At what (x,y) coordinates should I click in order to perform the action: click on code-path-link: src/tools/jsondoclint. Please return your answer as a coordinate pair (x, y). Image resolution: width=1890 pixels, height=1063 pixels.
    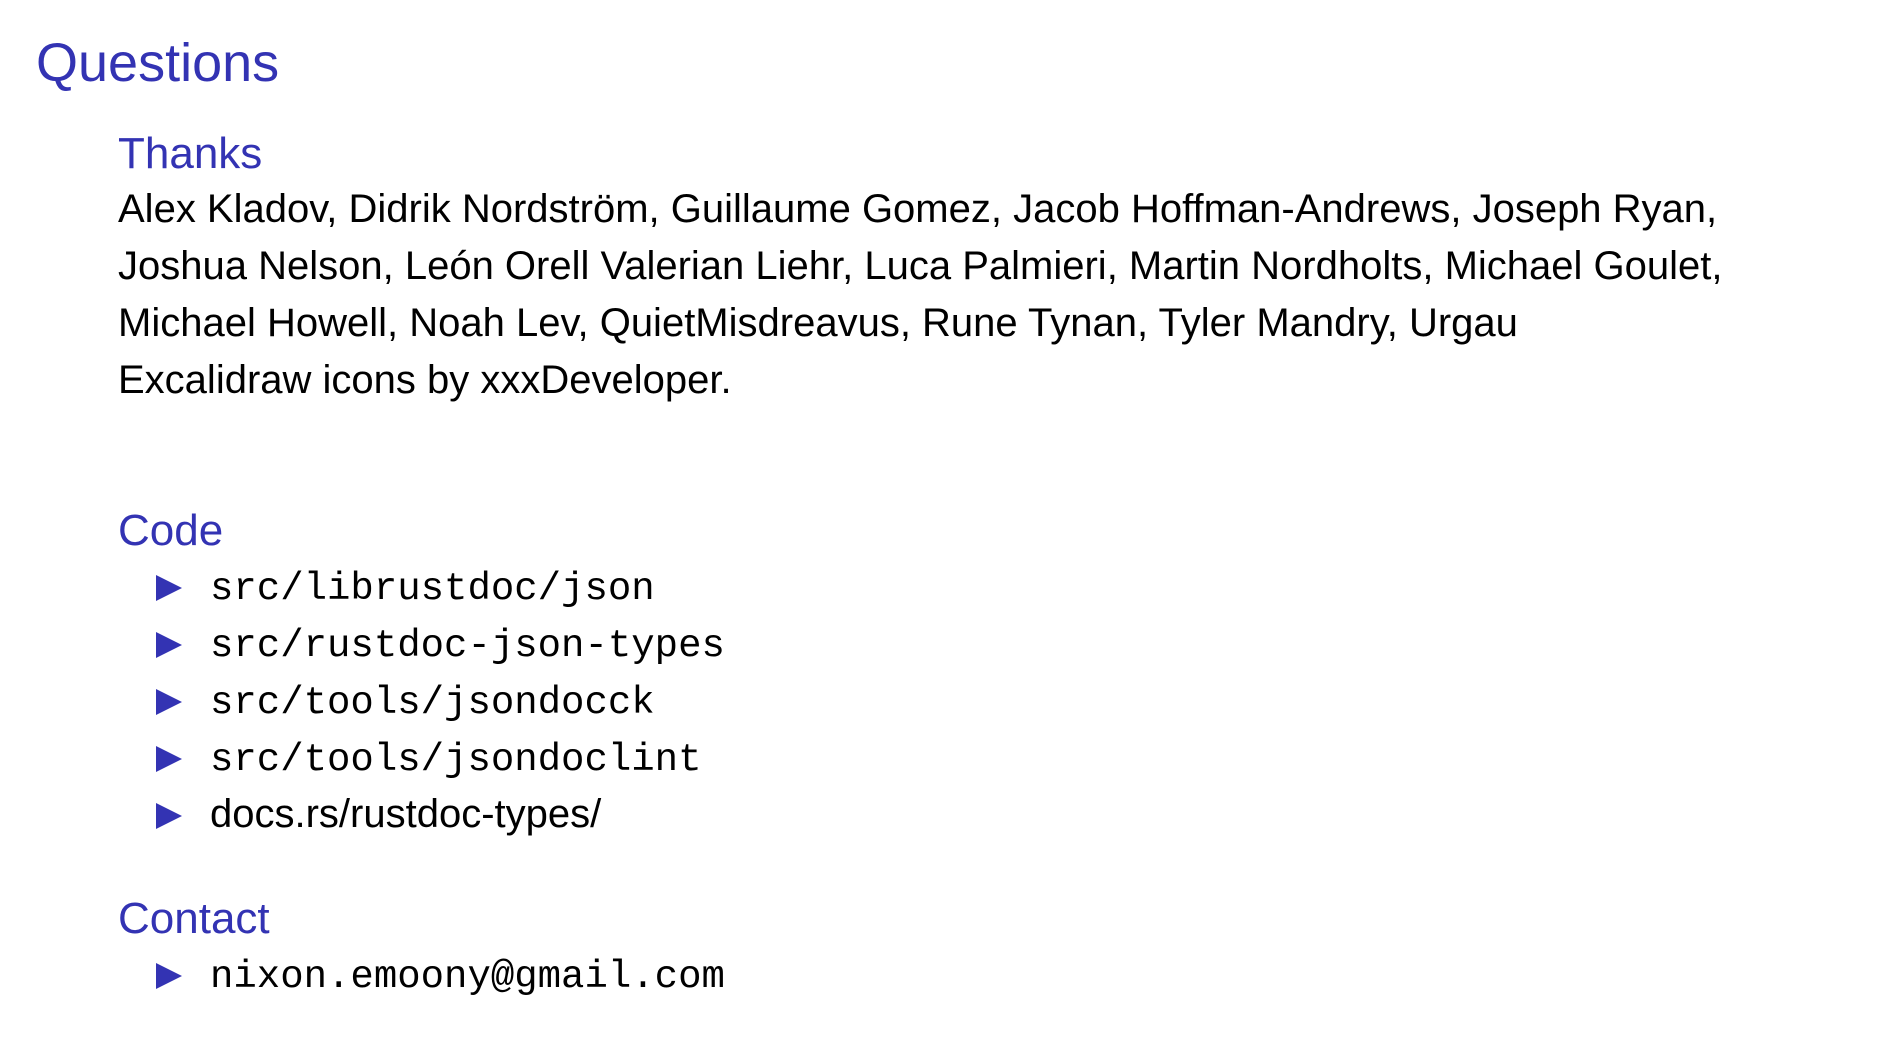
    Looking at the image, I should click on (455, 760).